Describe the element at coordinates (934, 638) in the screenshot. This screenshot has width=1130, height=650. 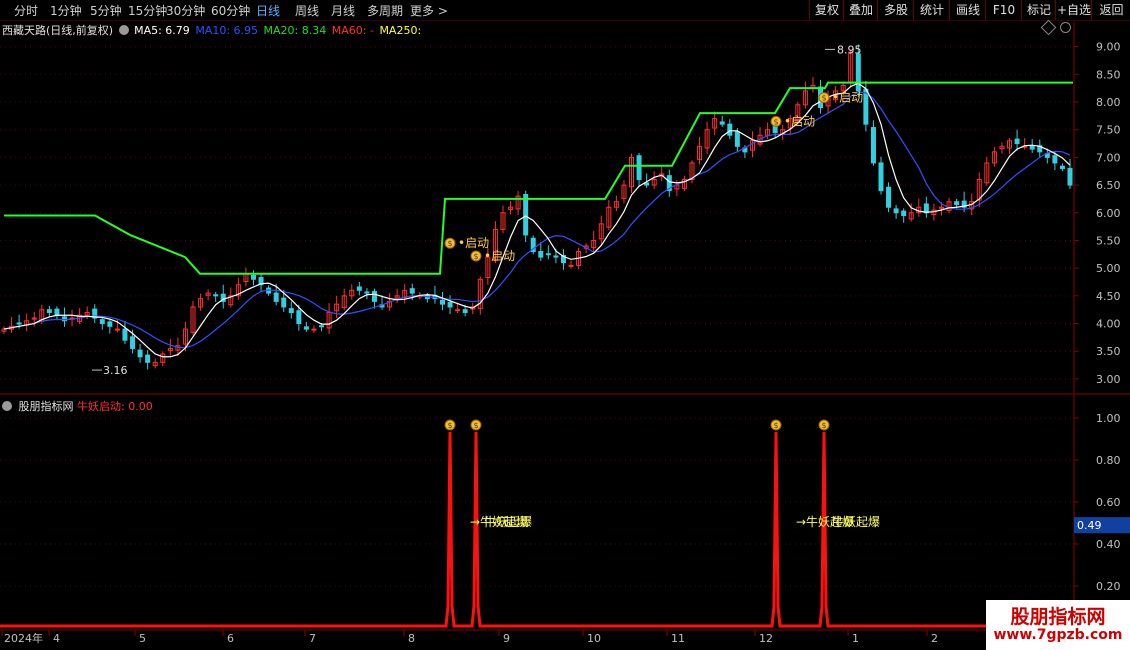
I see `date-label: 2` at that location.